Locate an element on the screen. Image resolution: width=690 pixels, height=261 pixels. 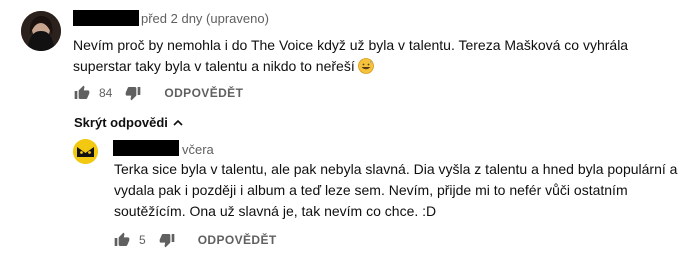
reply-like-count: 5 is located at coordinates (142, 240).